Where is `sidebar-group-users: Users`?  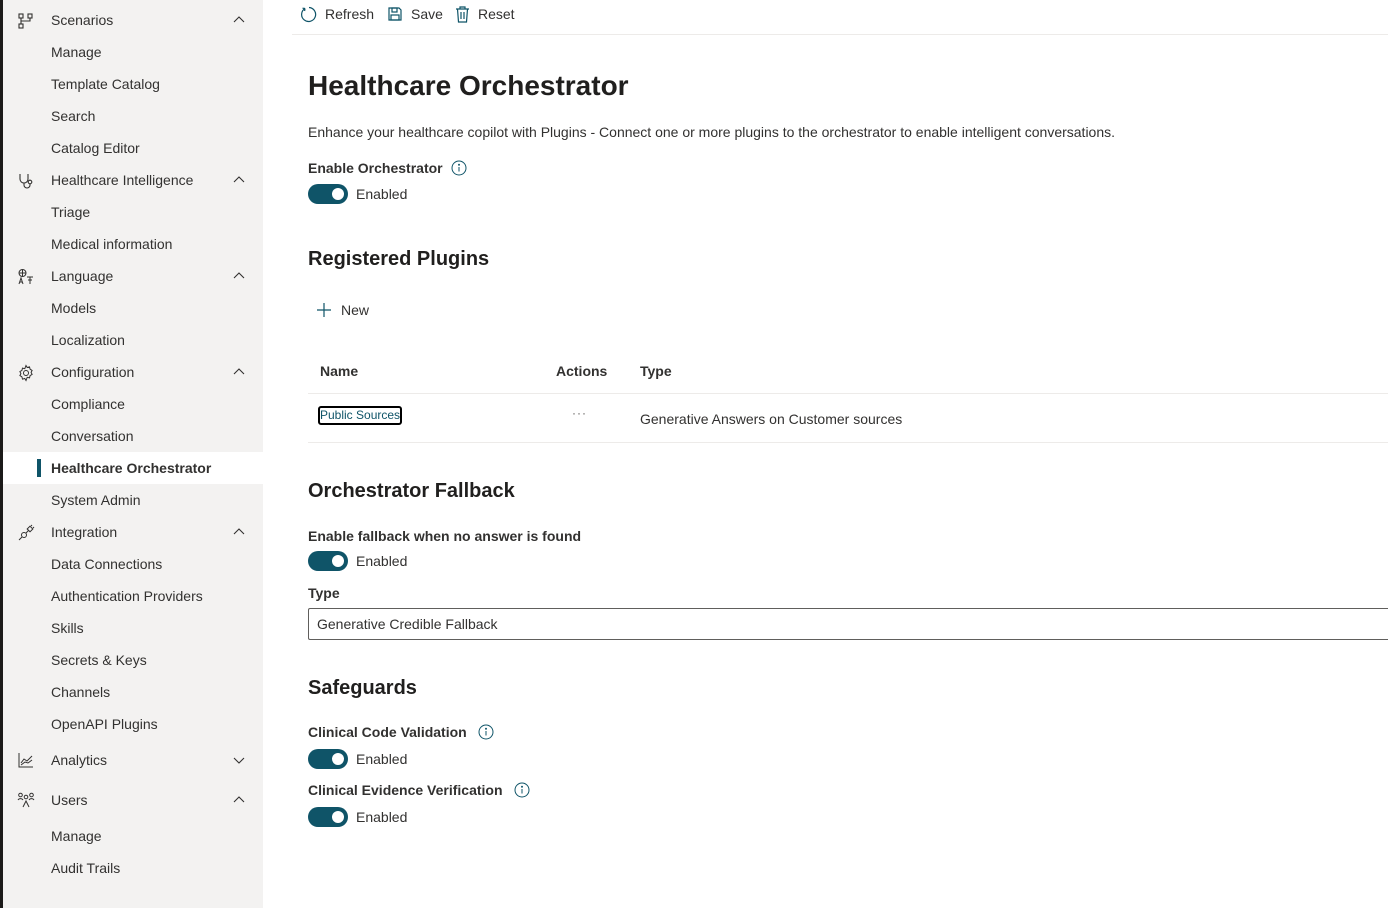 sidebar-group-users: Users is located at coordinates (133, 800).